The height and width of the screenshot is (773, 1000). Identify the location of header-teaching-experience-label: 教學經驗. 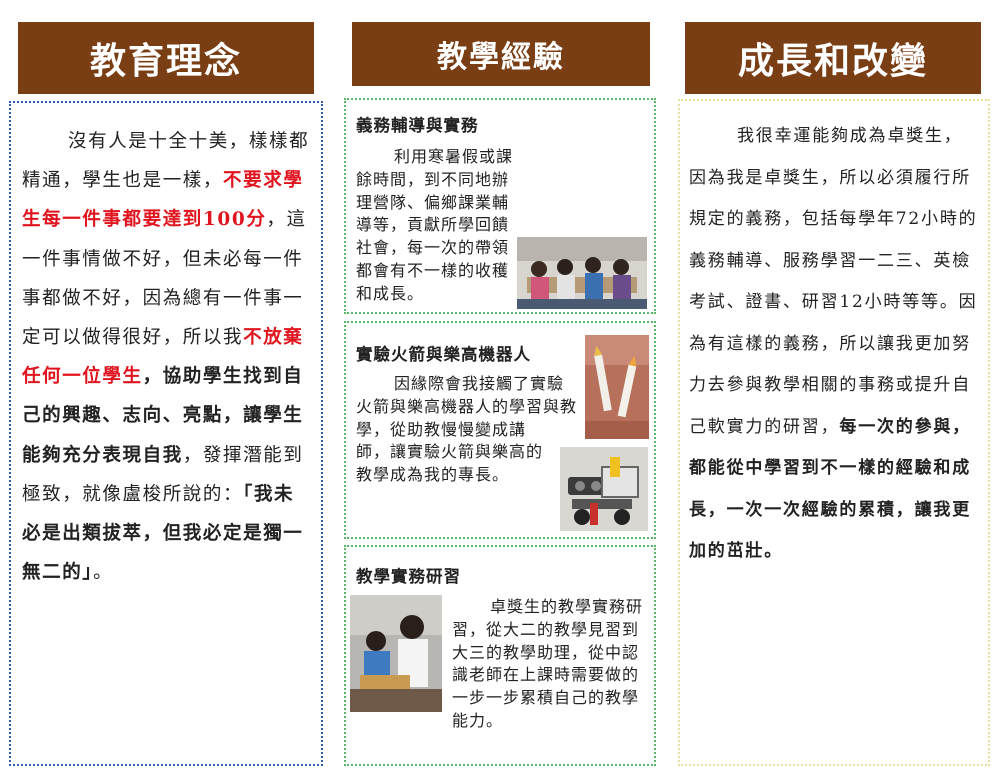
(501, 57).